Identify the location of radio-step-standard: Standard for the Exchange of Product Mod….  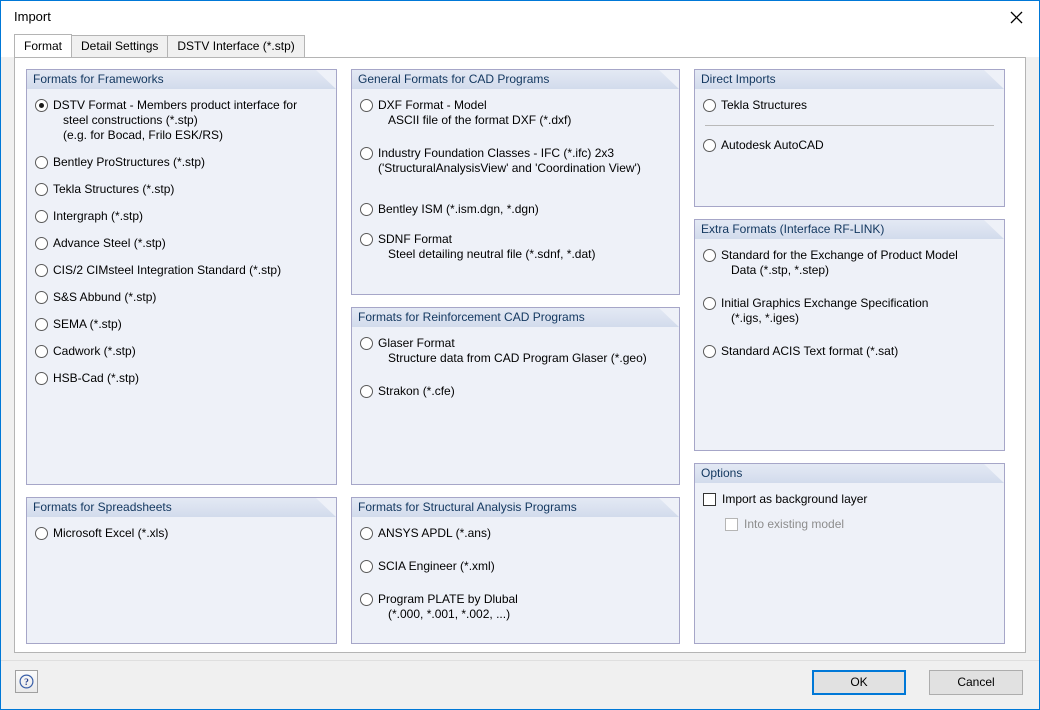
(849, 263).